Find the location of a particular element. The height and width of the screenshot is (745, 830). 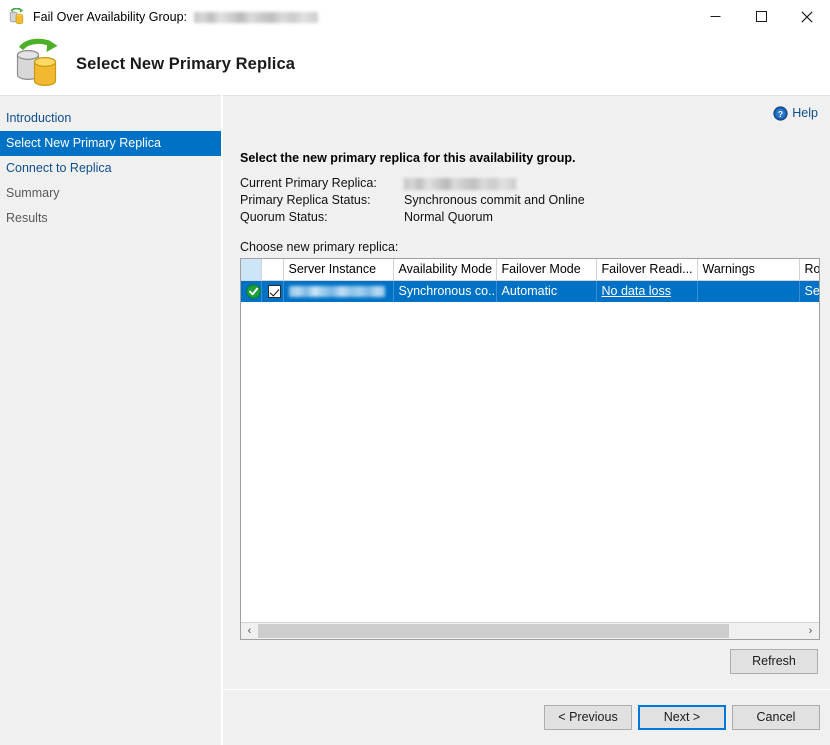

next-button: Next > is located at coordinates (682, 717).